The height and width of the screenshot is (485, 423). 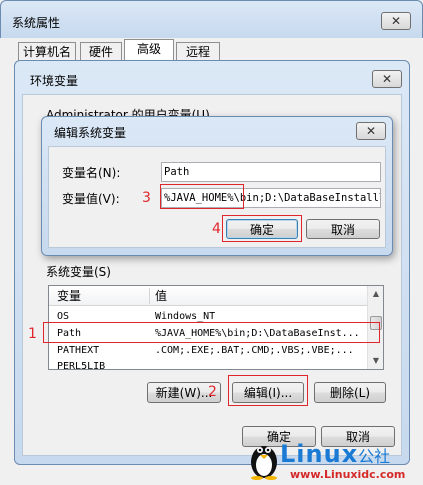 What do you see at coordinates (149, 296) in the screenshot?
I see `column-divider` at bounding box center [149, 296].